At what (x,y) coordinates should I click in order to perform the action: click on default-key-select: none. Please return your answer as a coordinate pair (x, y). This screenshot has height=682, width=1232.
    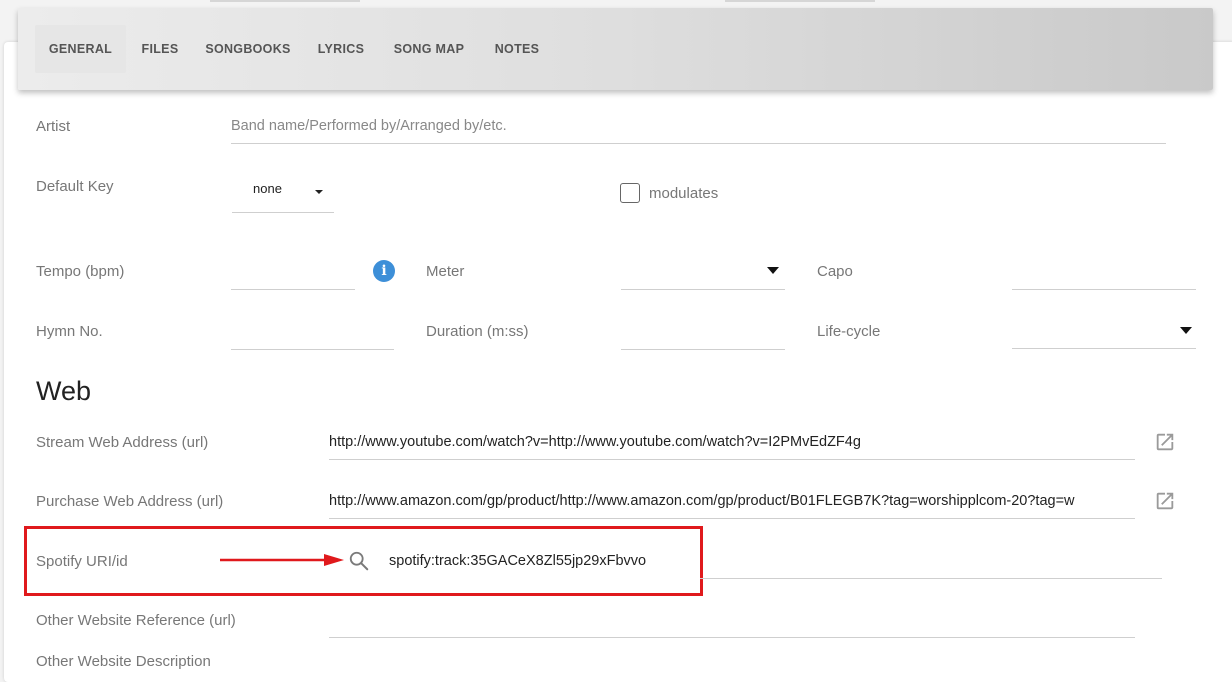
    Looking at the image, I should click on (283, 192).